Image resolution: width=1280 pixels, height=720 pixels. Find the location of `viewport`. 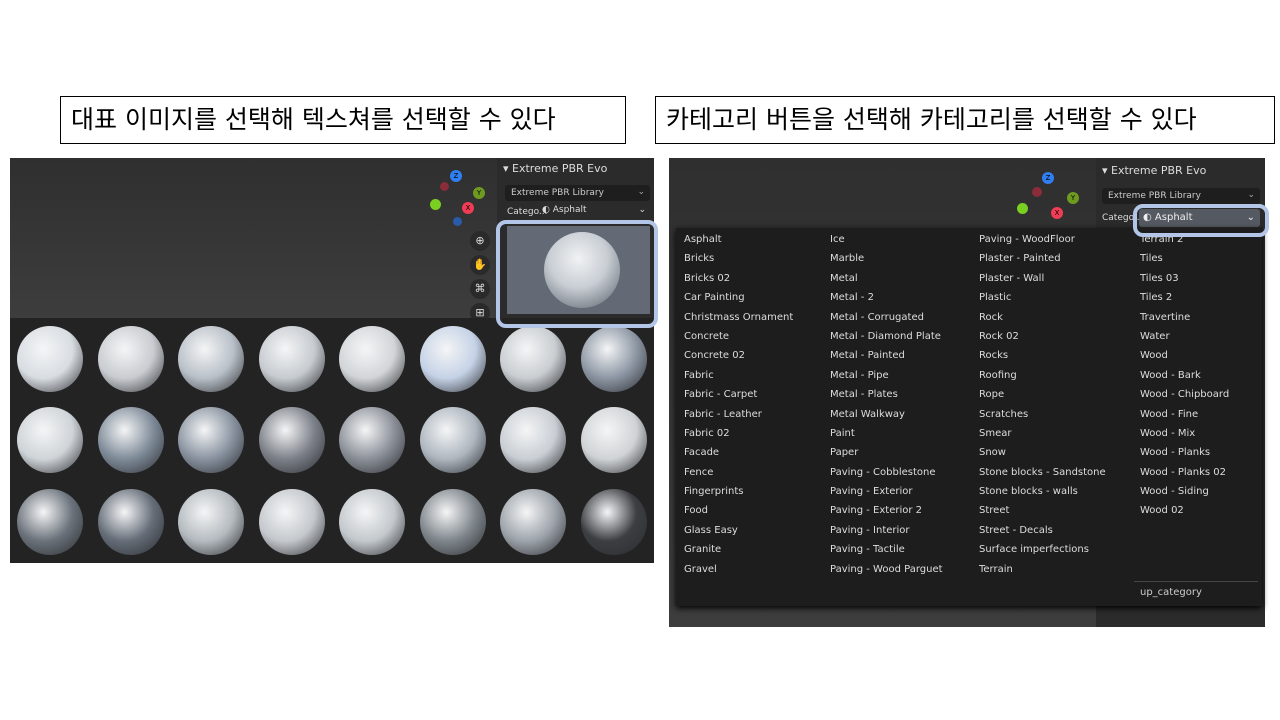

viewport is located at coordinates (253, 238).